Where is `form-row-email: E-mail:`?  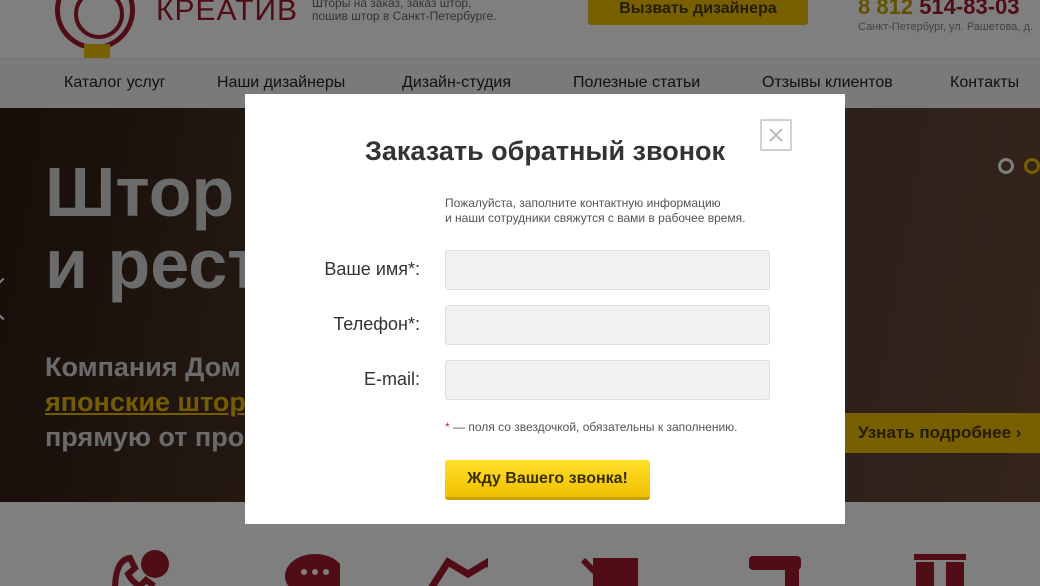
form-row-email: E-mail: is located at coordinates (545, 380).